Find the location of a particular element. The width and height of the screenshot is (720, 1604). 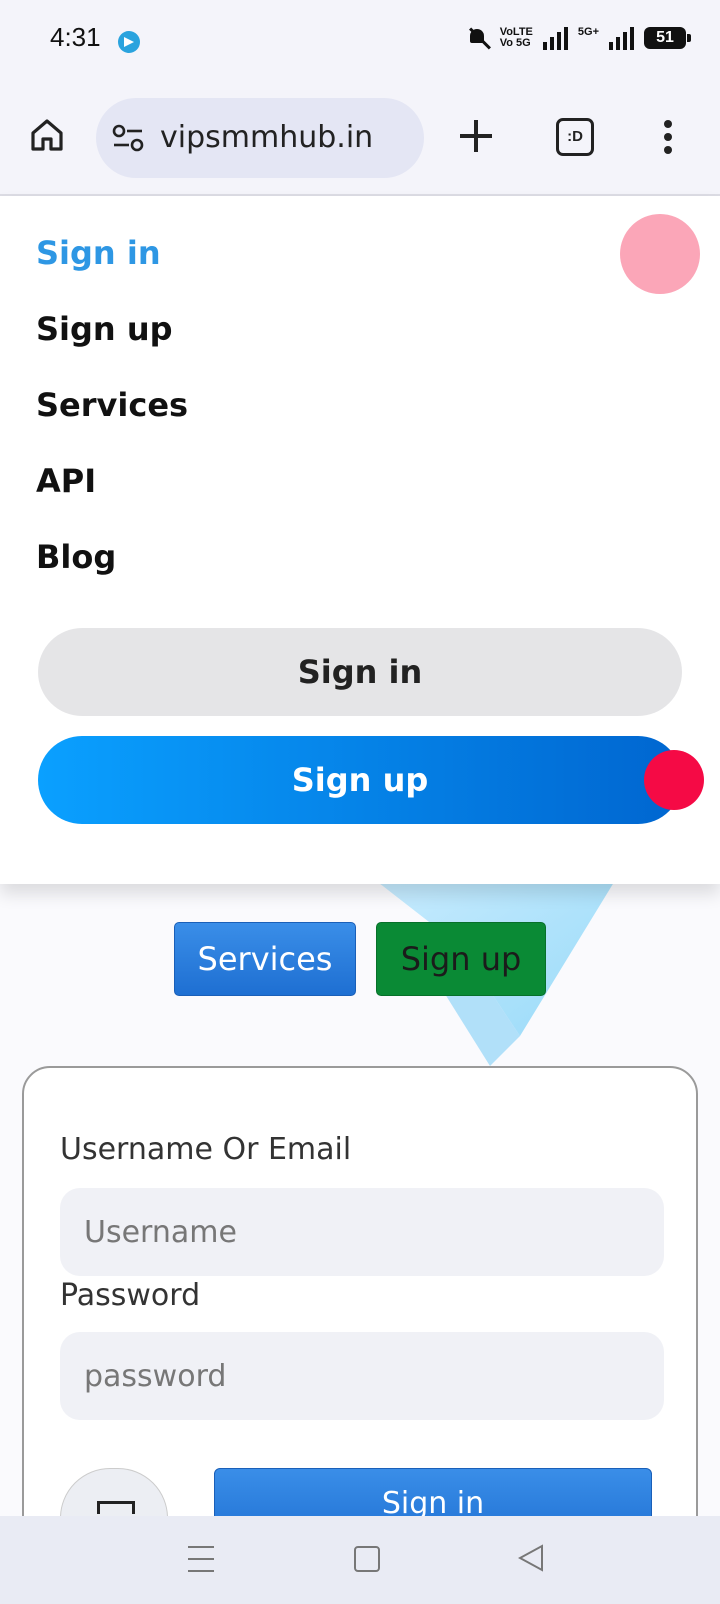

status-icons: VoLTE Vo 5G 5G+ 51 is located at coordinates (578, 38).